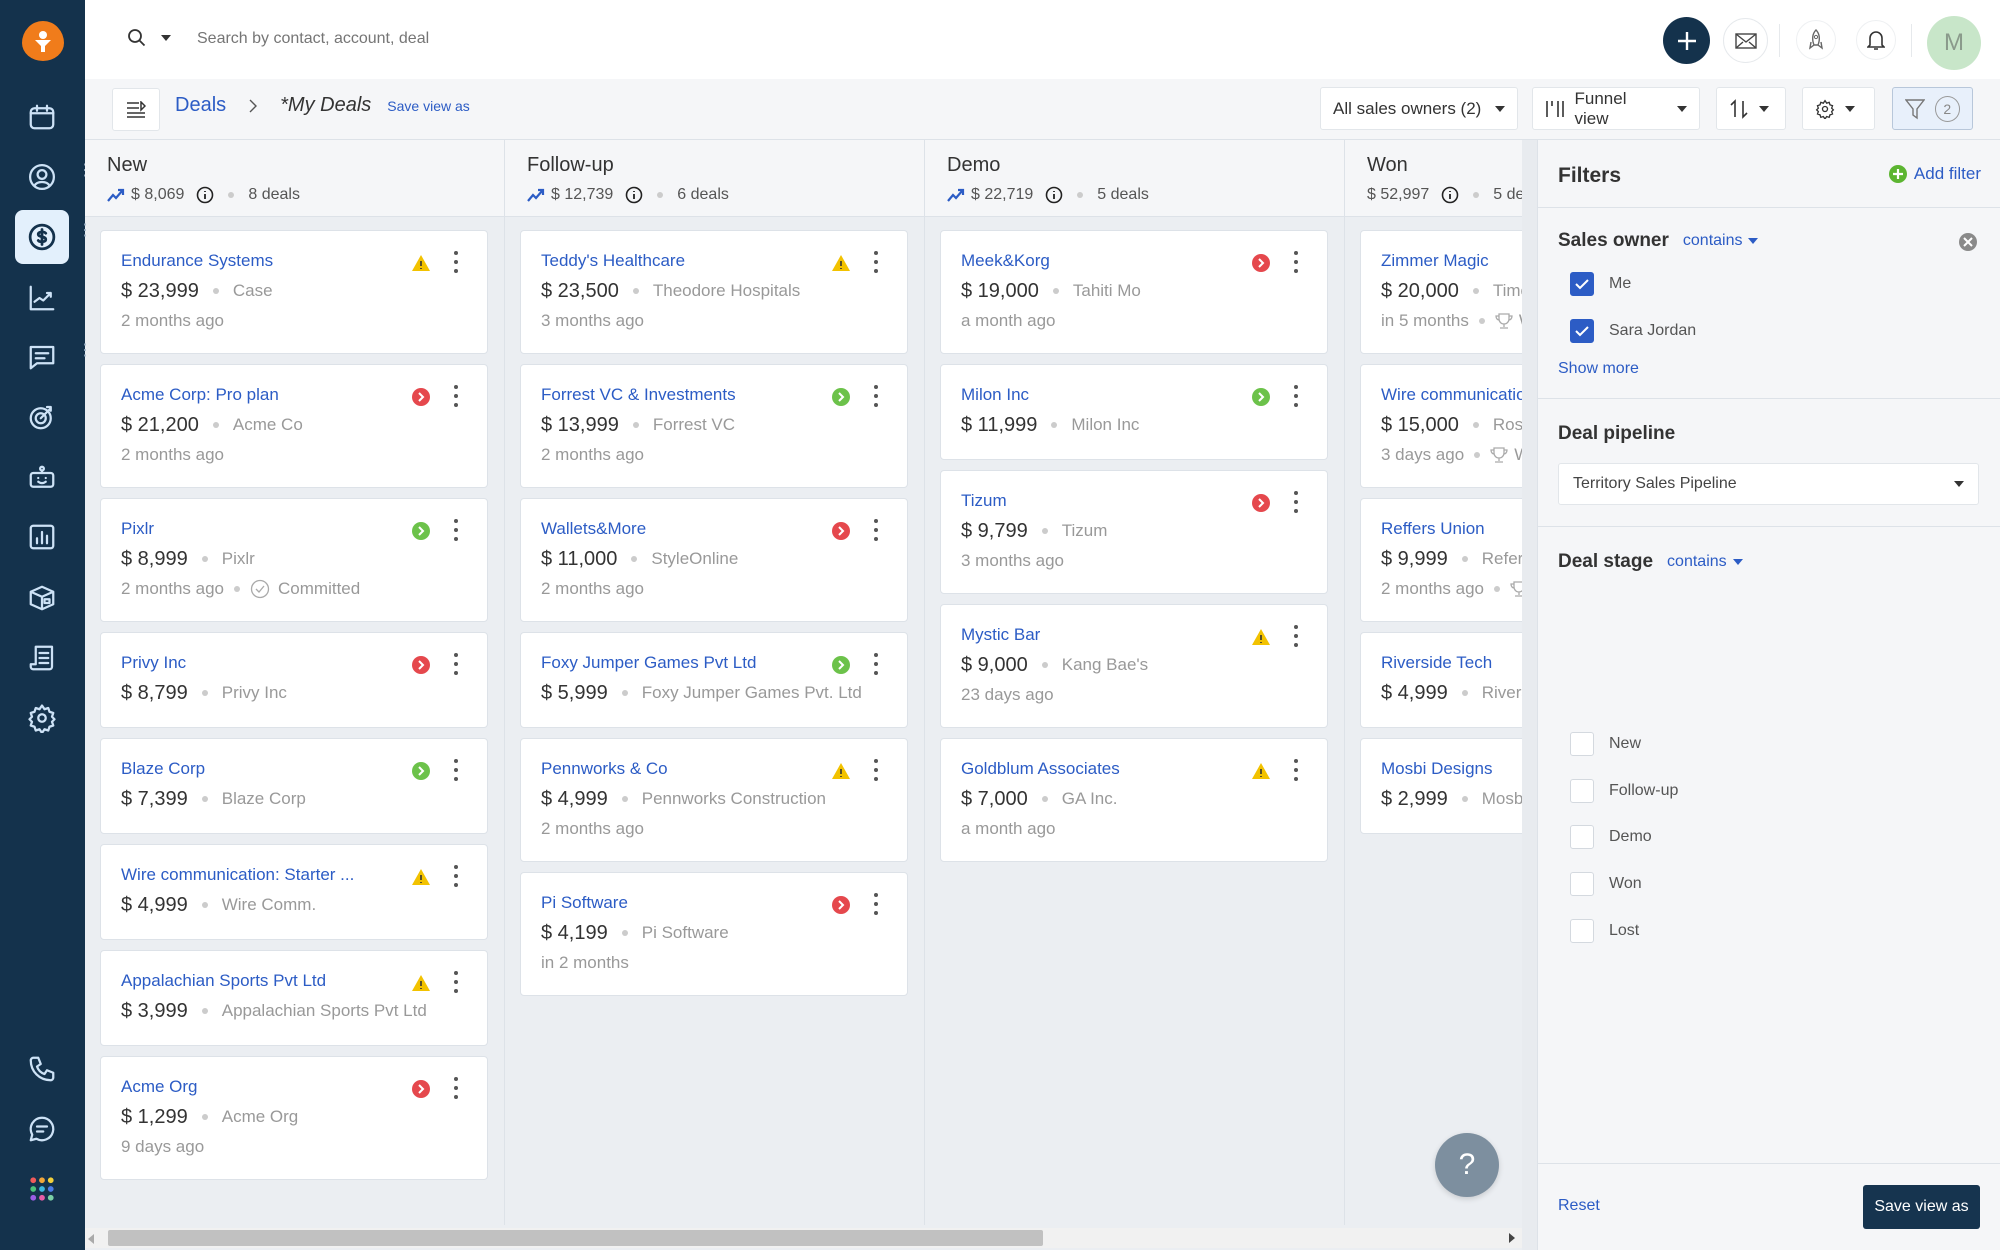 The image size is (2000, 1250). Describe the element at coordinates (428, 106) in the screenshot. I see `save-view-as-link: Save view as` at that location.